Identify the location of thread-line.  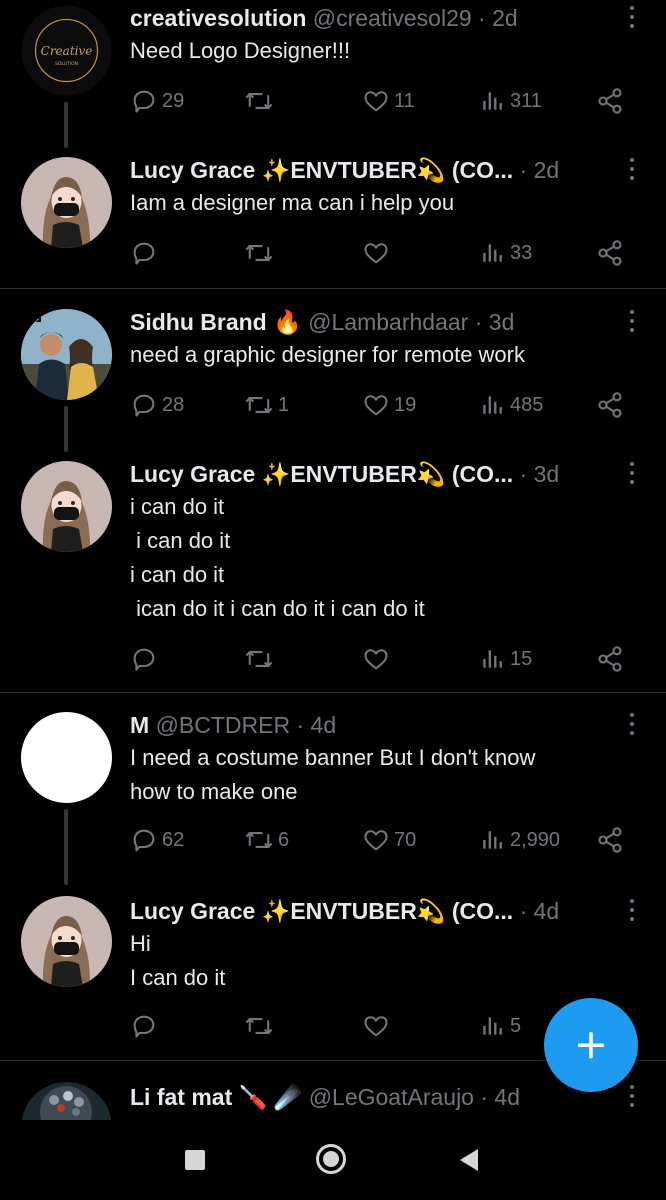
(66, 429).